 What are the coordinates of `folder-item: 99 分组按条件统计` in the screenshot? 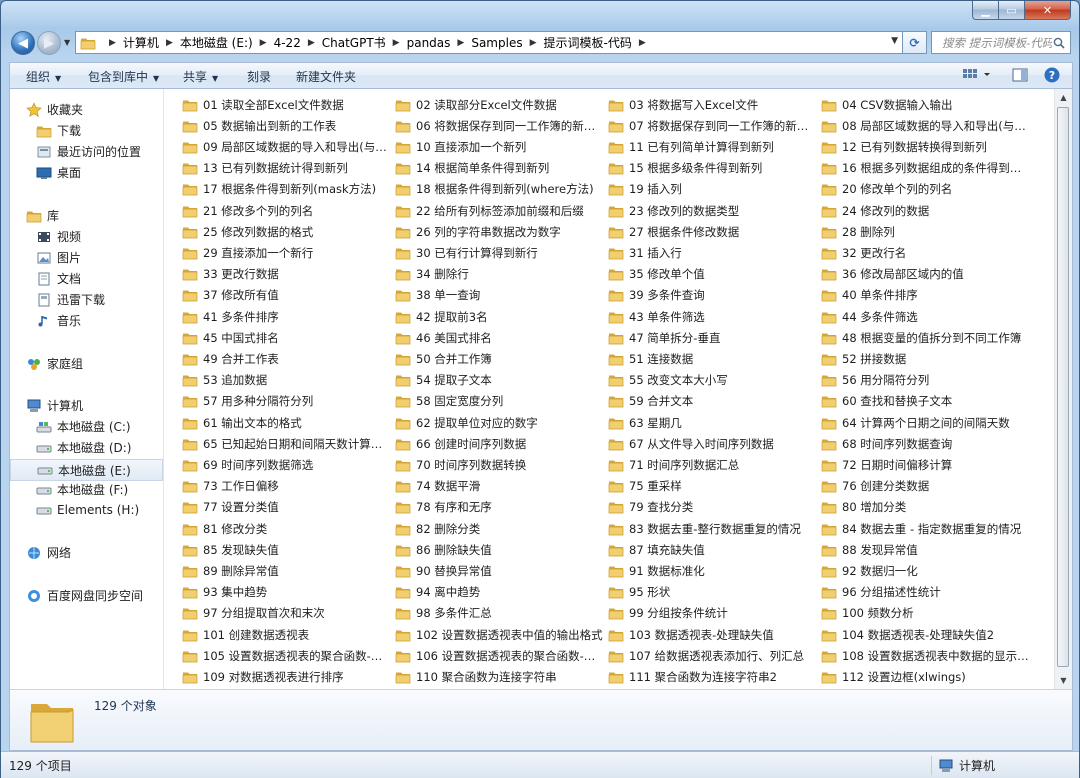 It's located at (713, 613).